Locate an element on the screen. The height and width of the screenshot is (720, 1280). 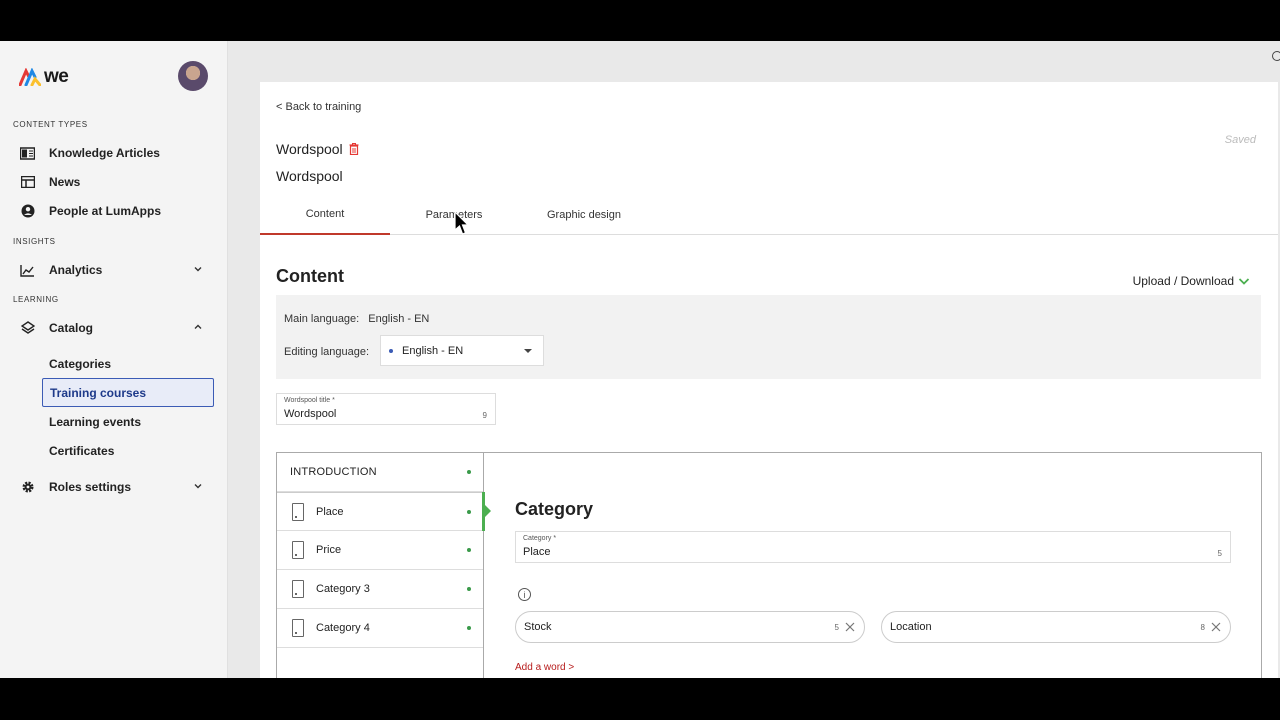
sidebar-item-catalog: Catalog is located at coordinates (115, 328).